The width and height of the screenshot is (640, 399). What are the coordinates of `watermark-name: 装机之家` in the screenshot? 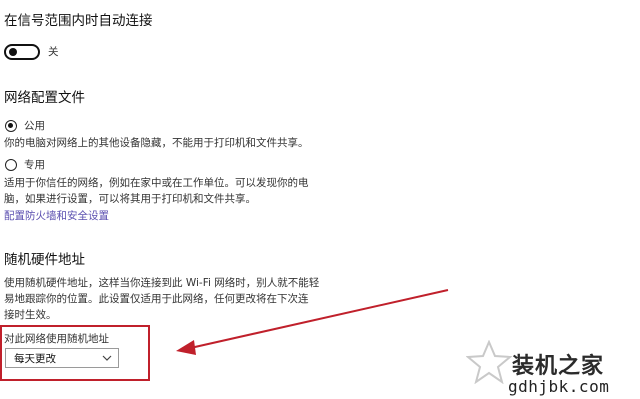 It's located at (558, 366).